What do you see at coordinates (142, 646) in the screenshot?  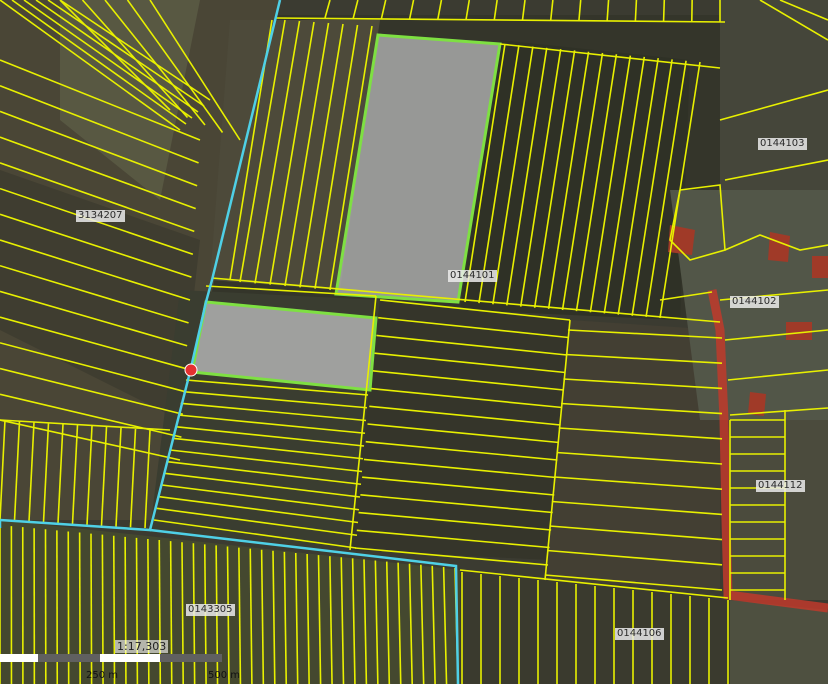 I see `scale-ratio: 1:17,303` at bounding box center [142, 646].